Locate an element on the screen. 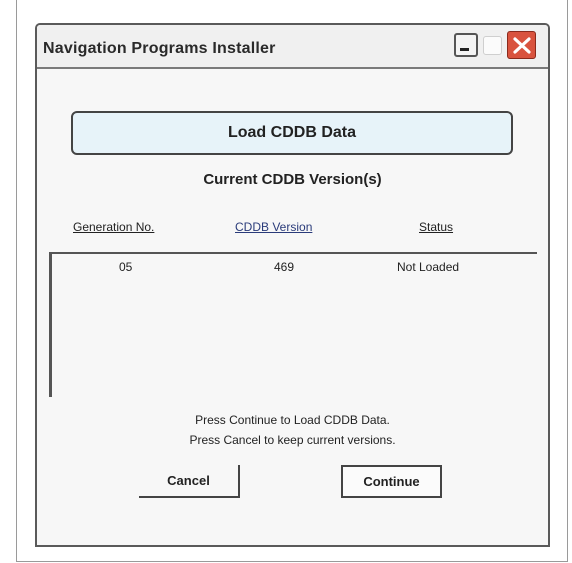 The width and height of the screenshot is (572, 563). table-cell-status: Not Loaded is located at coordinates (428, 267).